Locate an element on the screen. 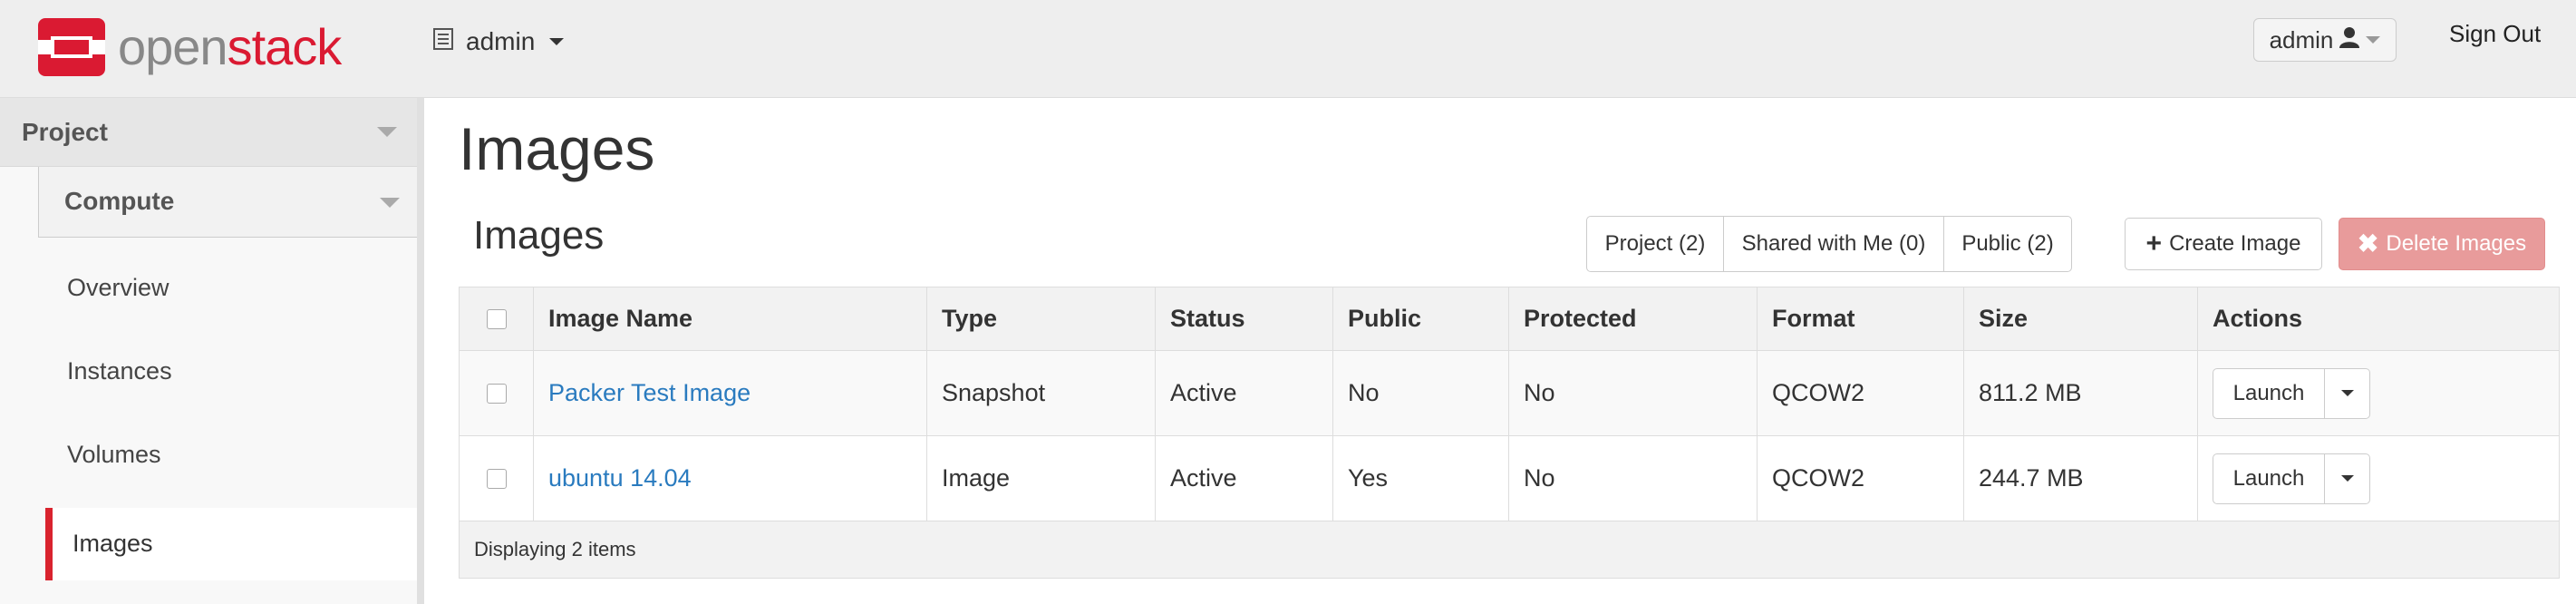 Image resolution: width=2576 pixels, height=604 pixels. column-header-type: Type is located at coordinates (1041, 318).